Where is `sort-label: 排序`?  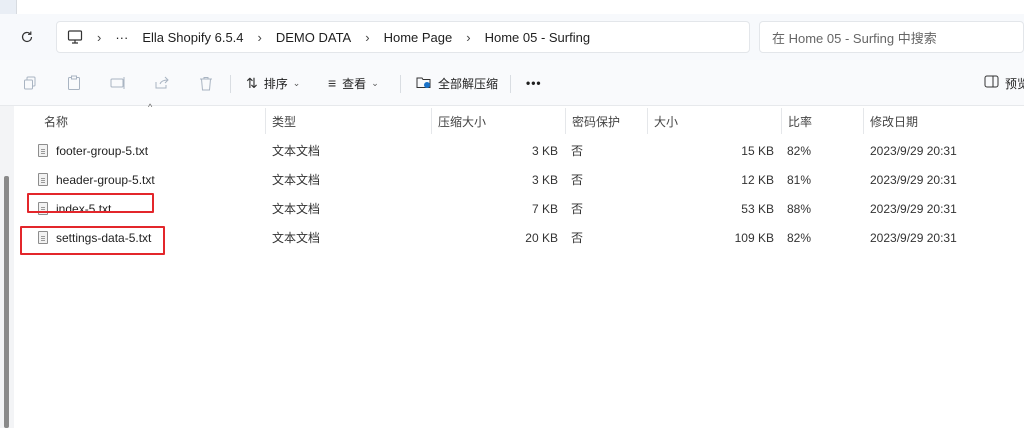
sort-label: 排序 is located at coordinates (275, 83).